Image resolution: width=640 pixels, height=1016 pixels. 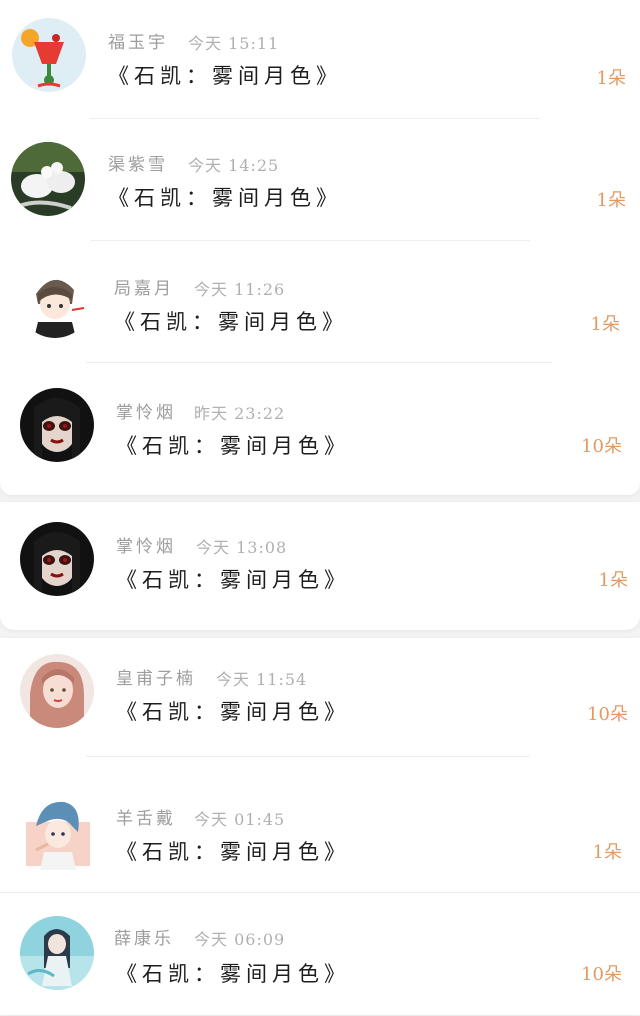 What do you see at coordinates (55, 301) in the screenshot?
I see `anime-boy-avatar` at bounding box center [55, 301].